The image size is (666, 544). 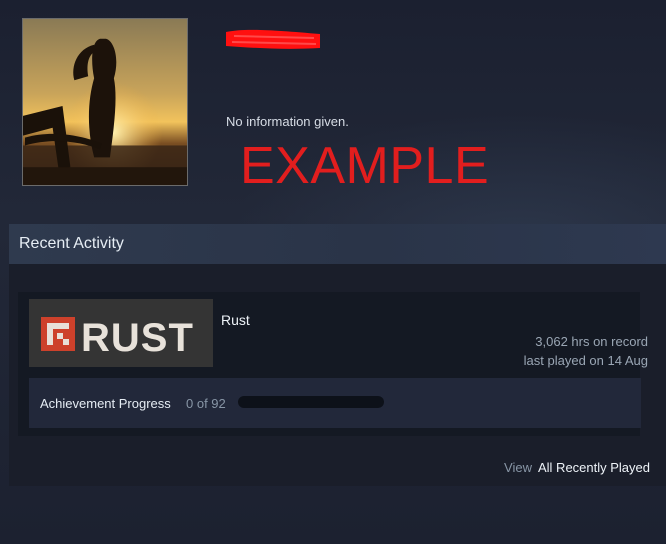 I want to click on rust-game-logo: RUST, so click(x=121, y=333).